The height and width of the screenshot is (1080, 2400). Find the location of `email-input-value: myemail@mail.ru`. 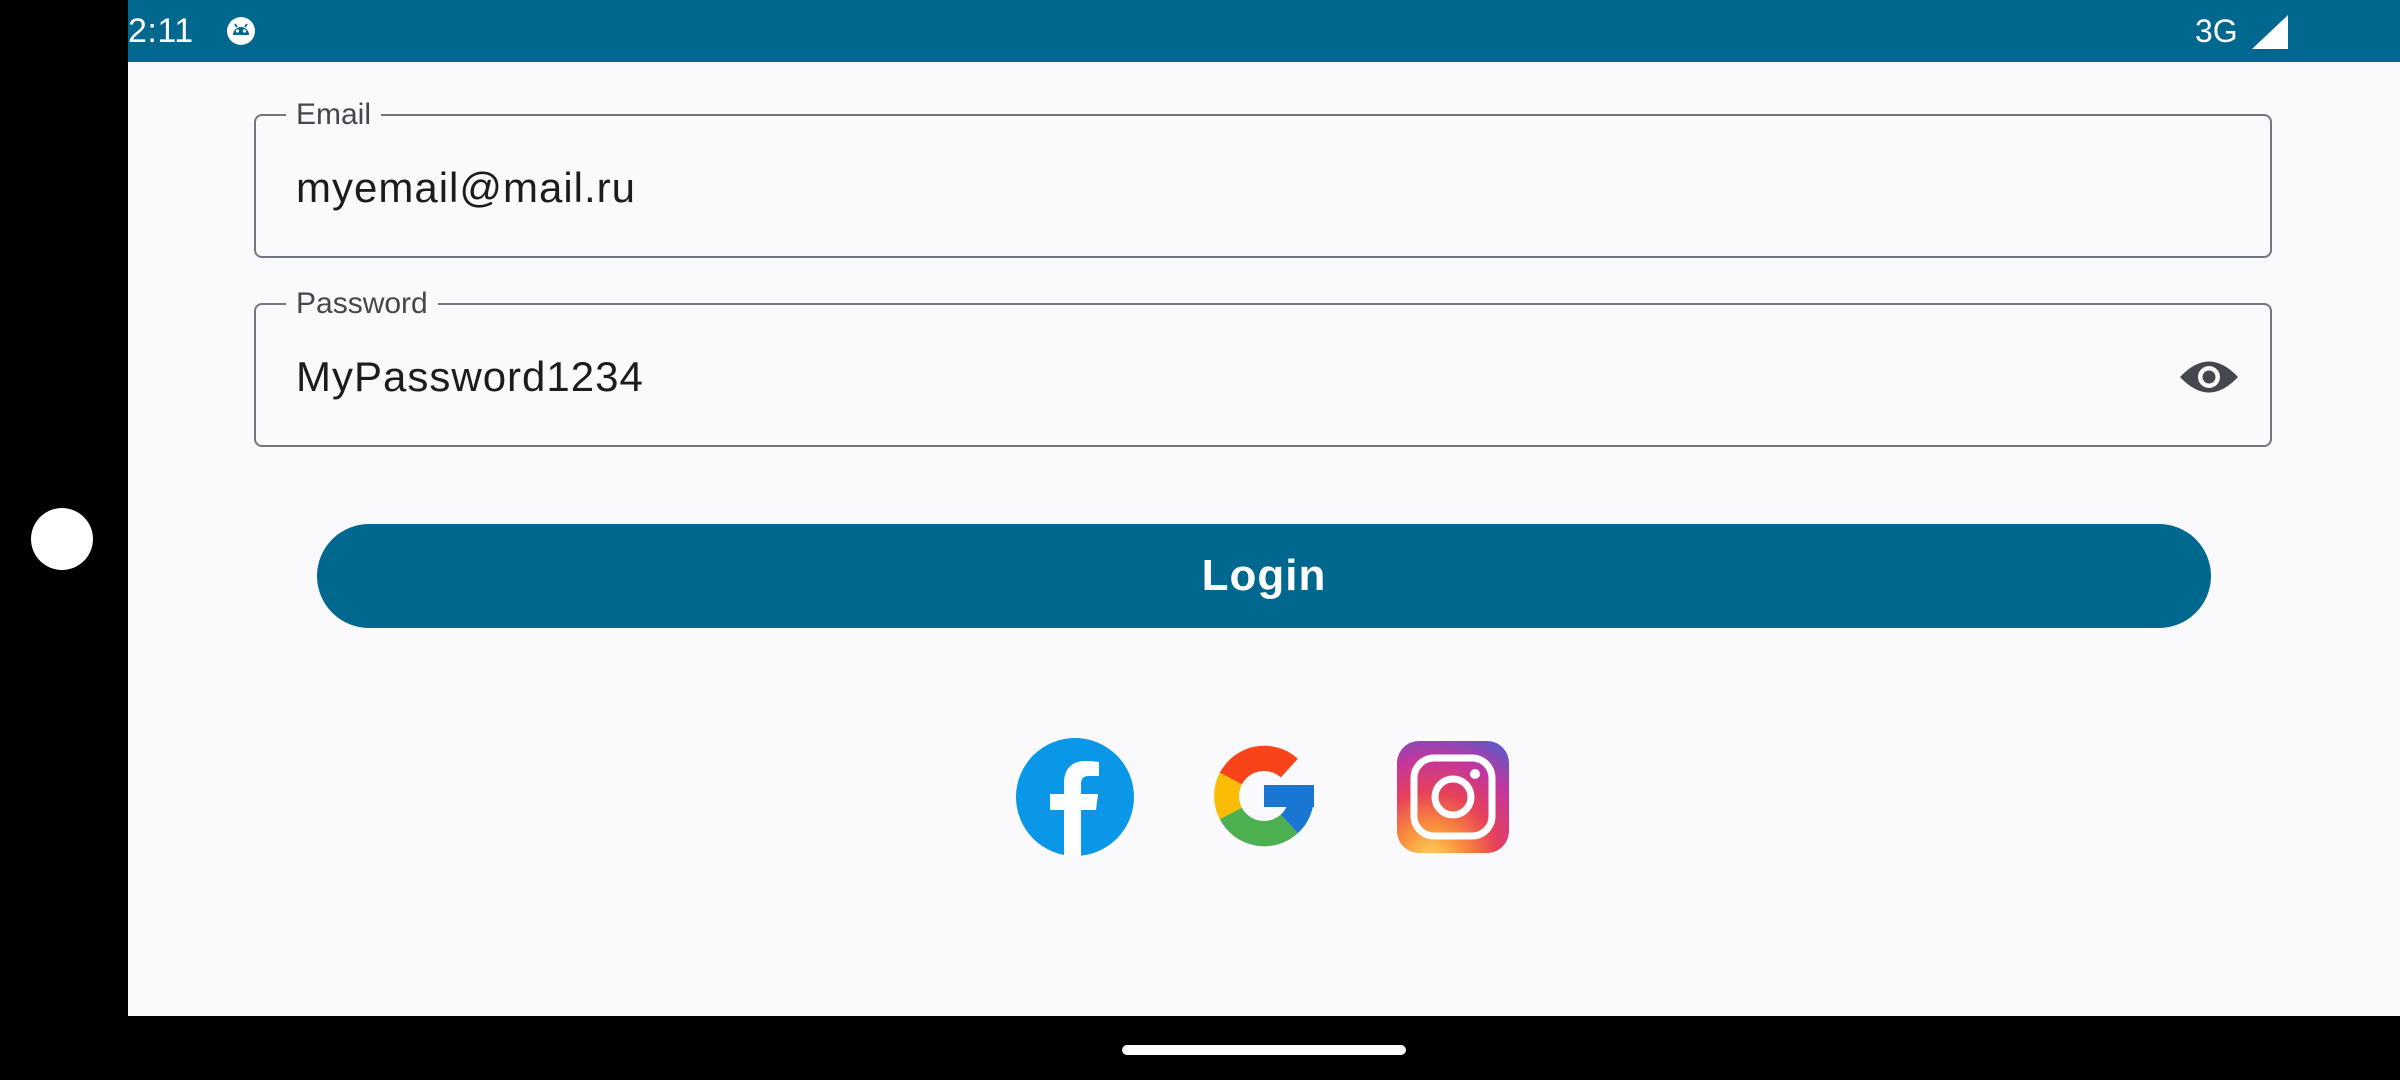

email-input-value: myemail@mail.ru is located at coordinates (466, 188).